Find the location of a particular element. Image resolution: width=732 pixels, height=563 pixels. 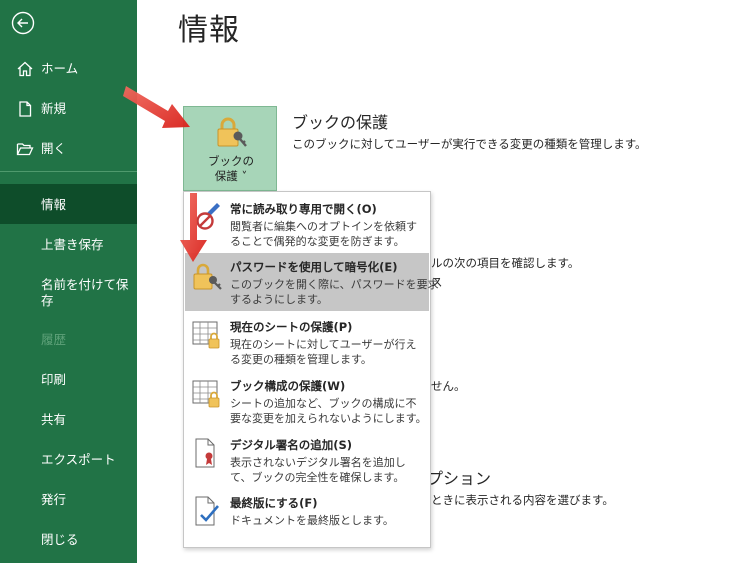

versions-description-fragment: せん。 is located at coordinates (448, 386).